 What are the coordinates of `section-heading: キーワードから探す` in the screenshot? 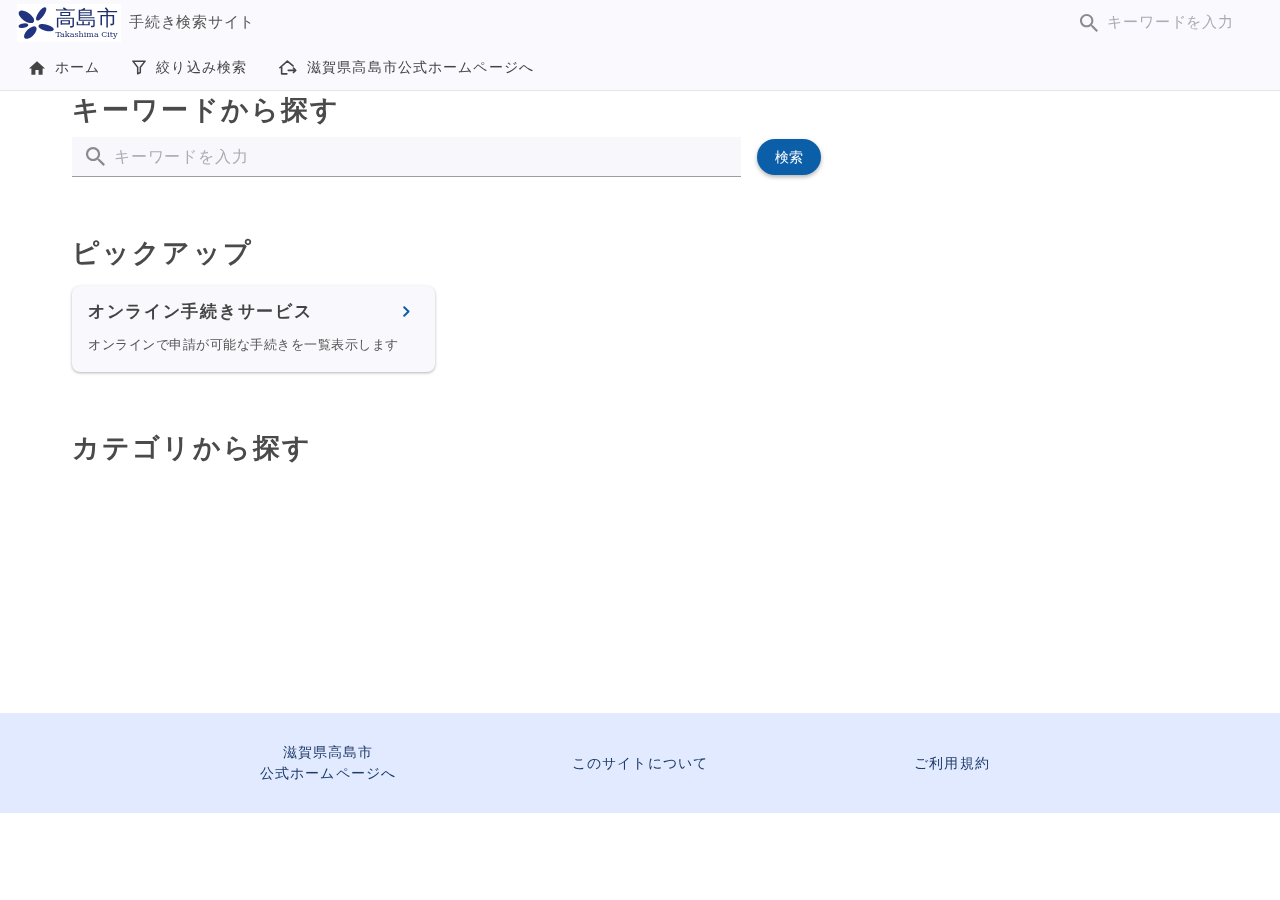 It's located at (206, 110).